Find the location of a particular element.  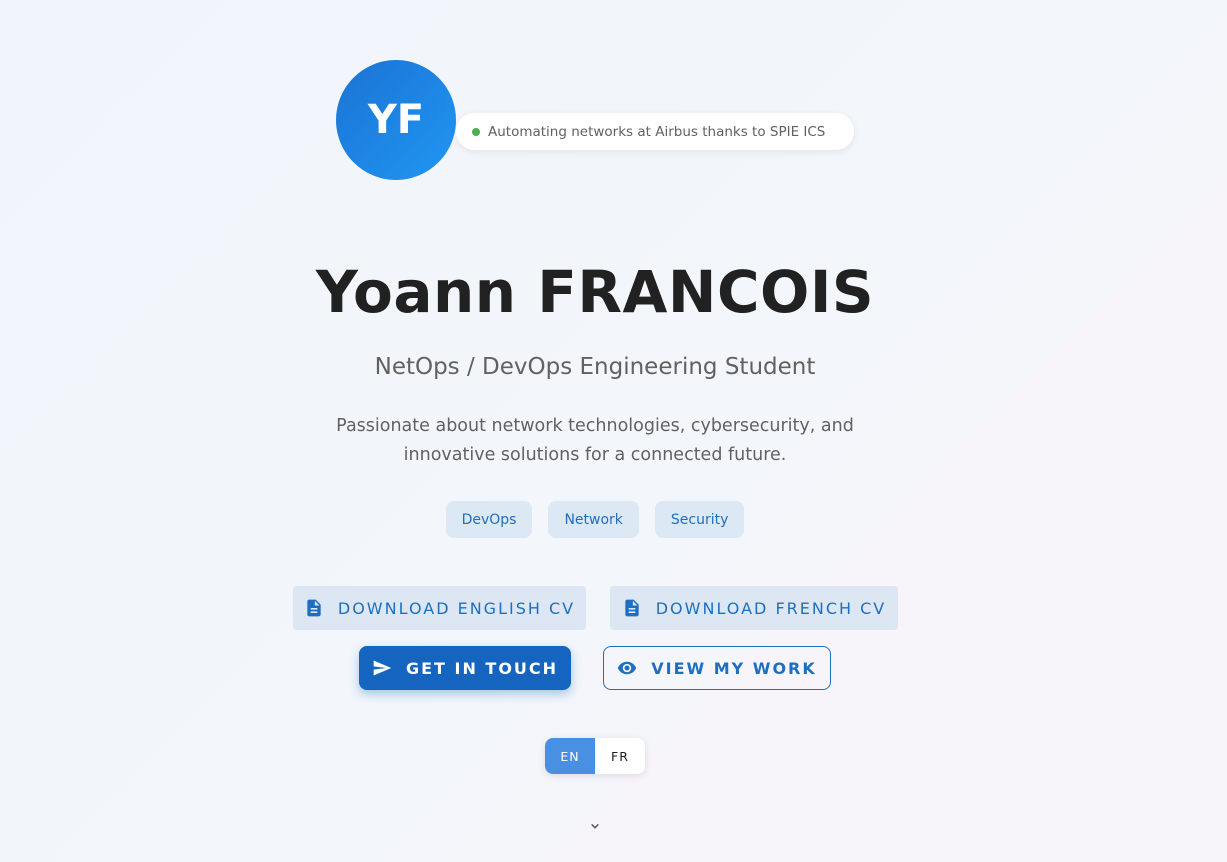

download-english-cv-label: DOWNLOAD ENGLISH CV is located at coordinates (456, 608).